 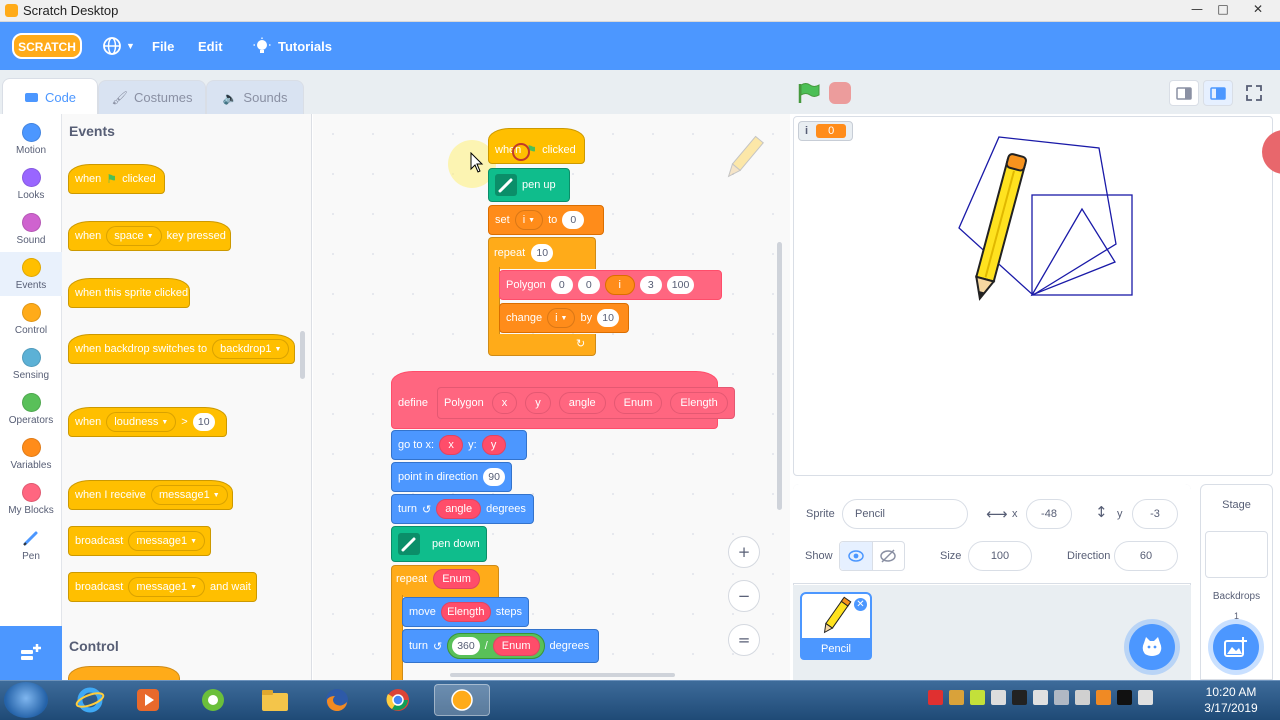 I want to click on zoom-reset-button: =, so click(x=744, y=640).